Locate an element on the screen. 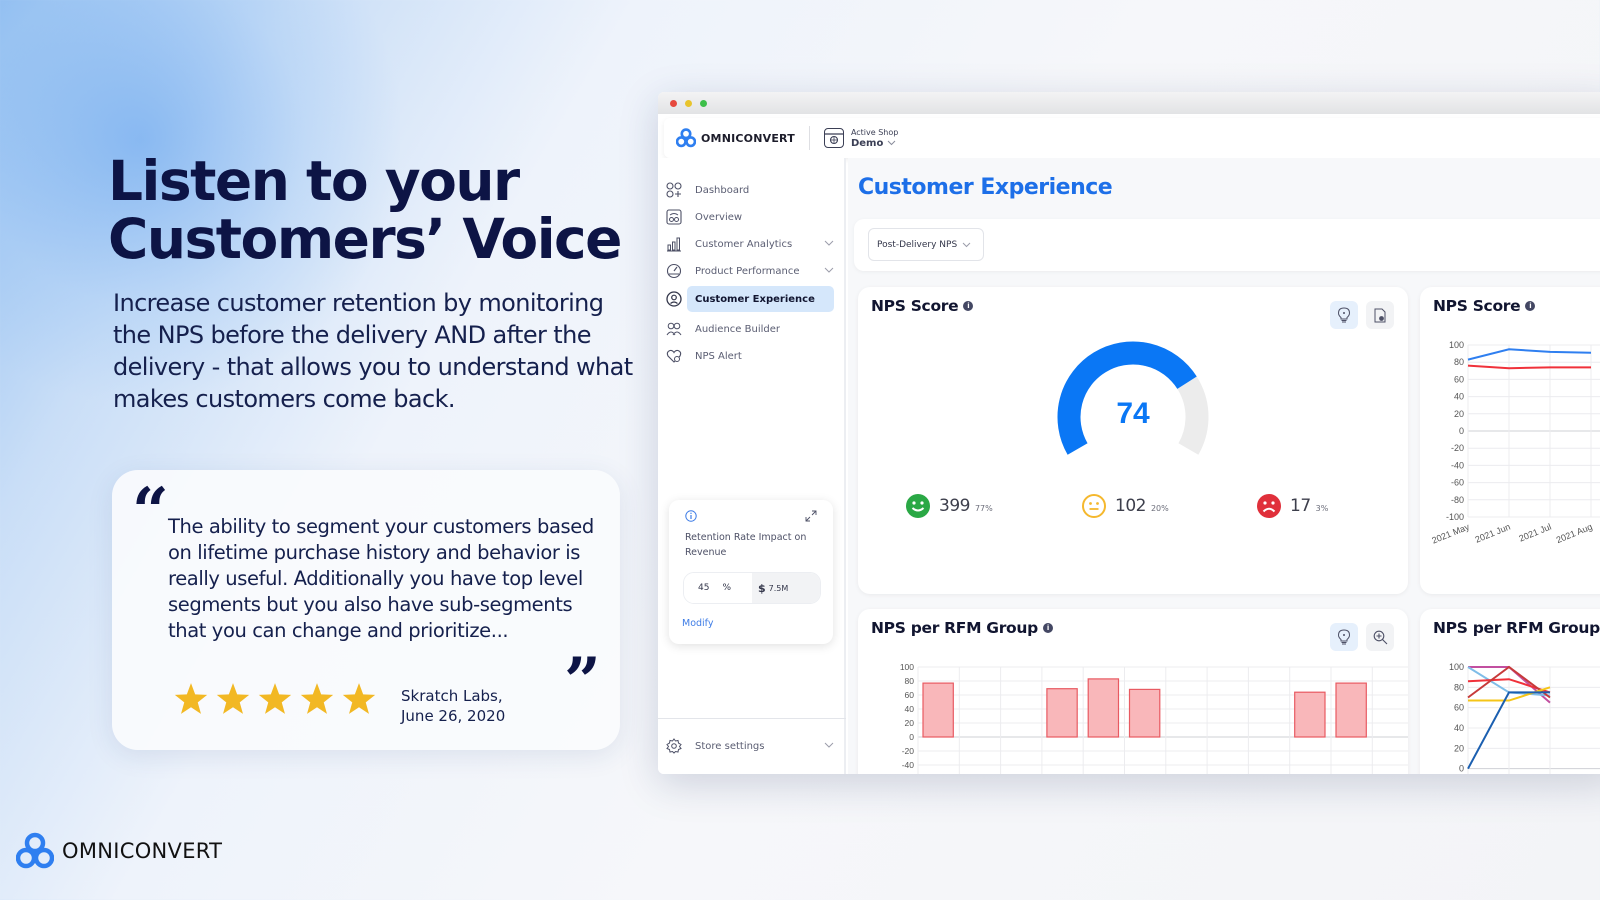  sidebar-item-label: Dashboard is located at coordinates (722, 190).